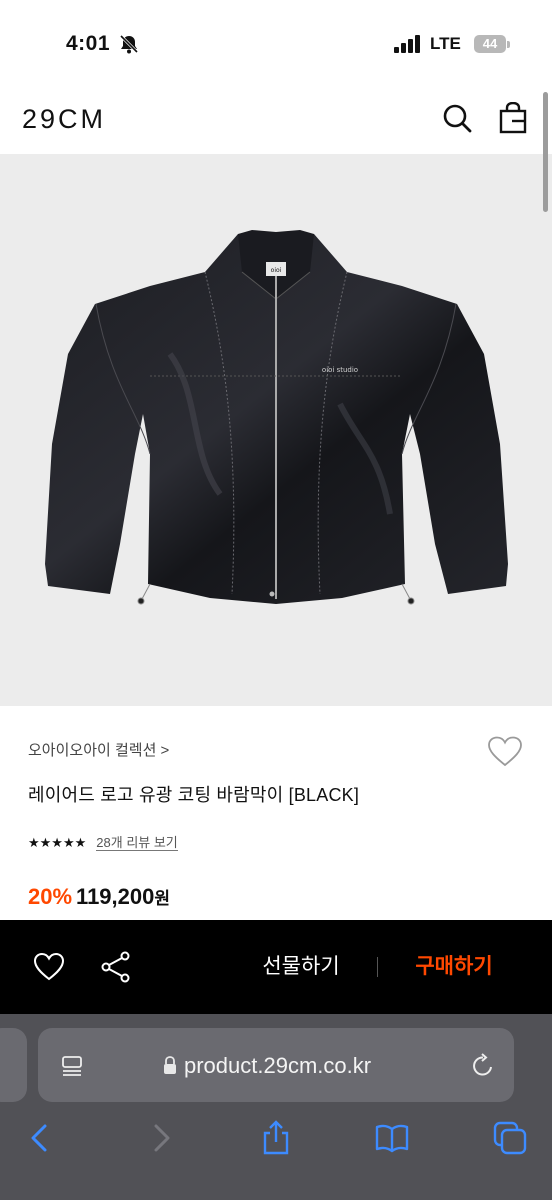 This screenshot has height=1200, width=552. I want to click on product-title: 레이어드 로고 유광 코팅 바람막이 [BLACK], so click(194, 795).